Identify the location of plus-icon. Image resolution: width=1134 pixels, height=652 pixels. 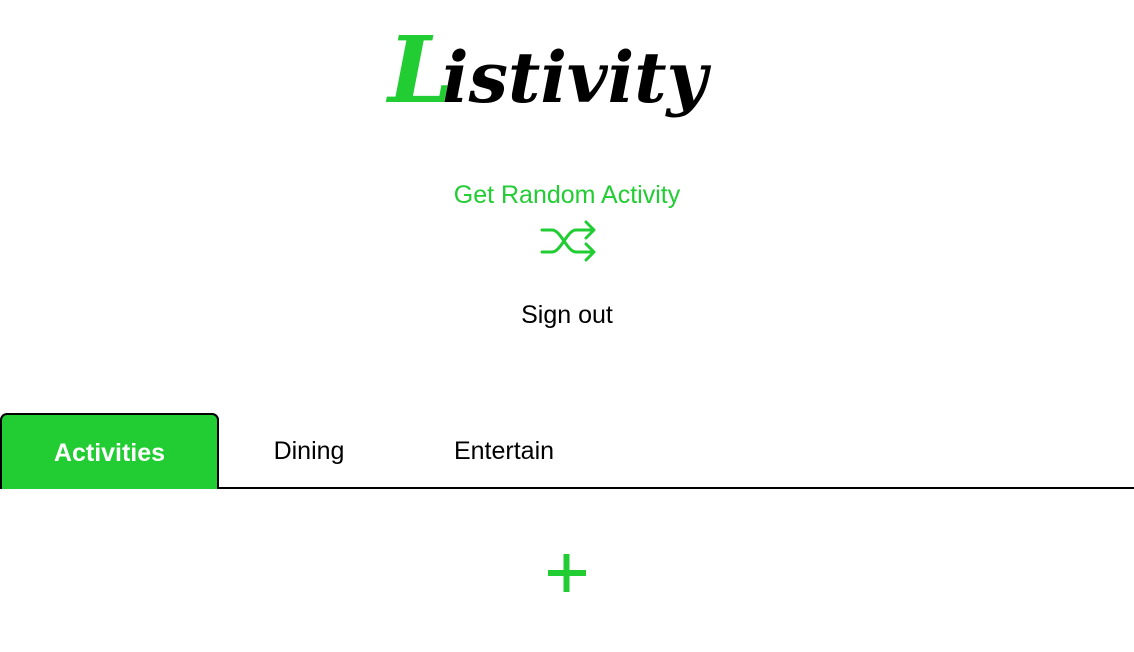
(567, 573).